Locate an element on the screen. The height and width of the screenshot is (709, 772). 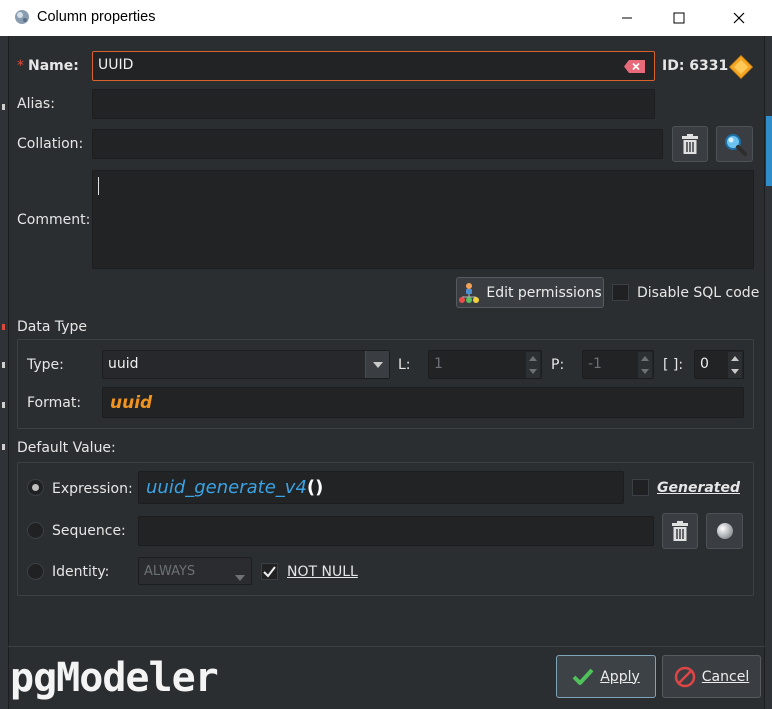
maximize-icon is located at coordinates (679, 18).